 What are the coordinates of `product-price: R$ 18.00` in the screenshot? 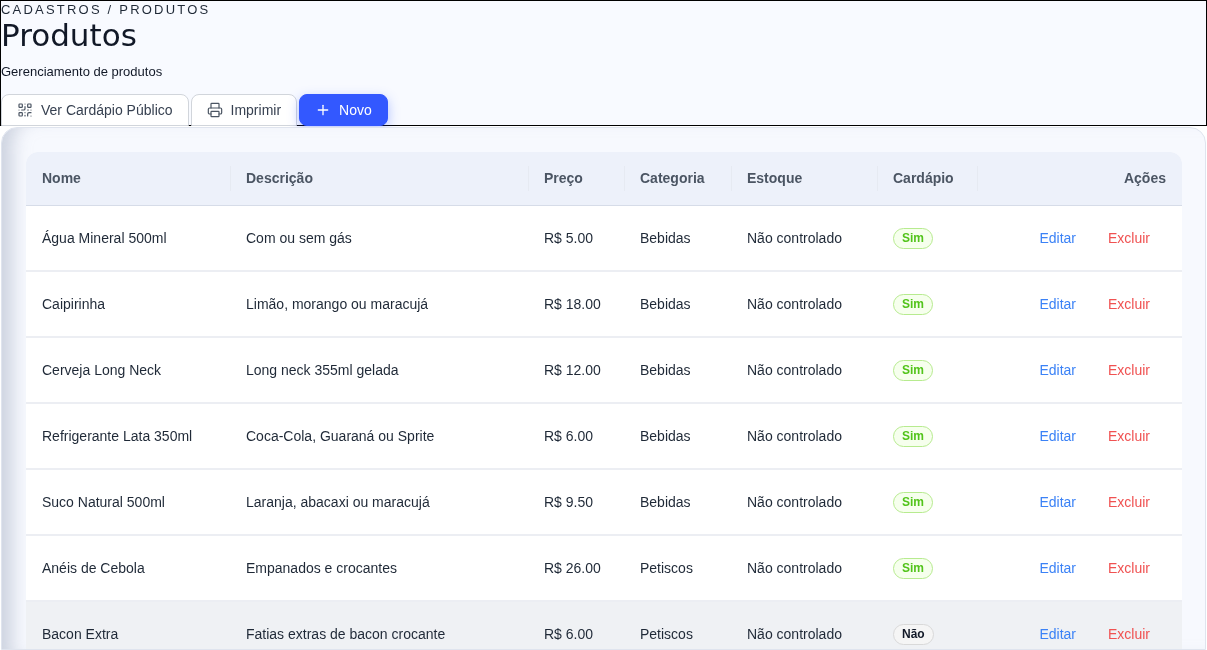 It's located at (572, 304).